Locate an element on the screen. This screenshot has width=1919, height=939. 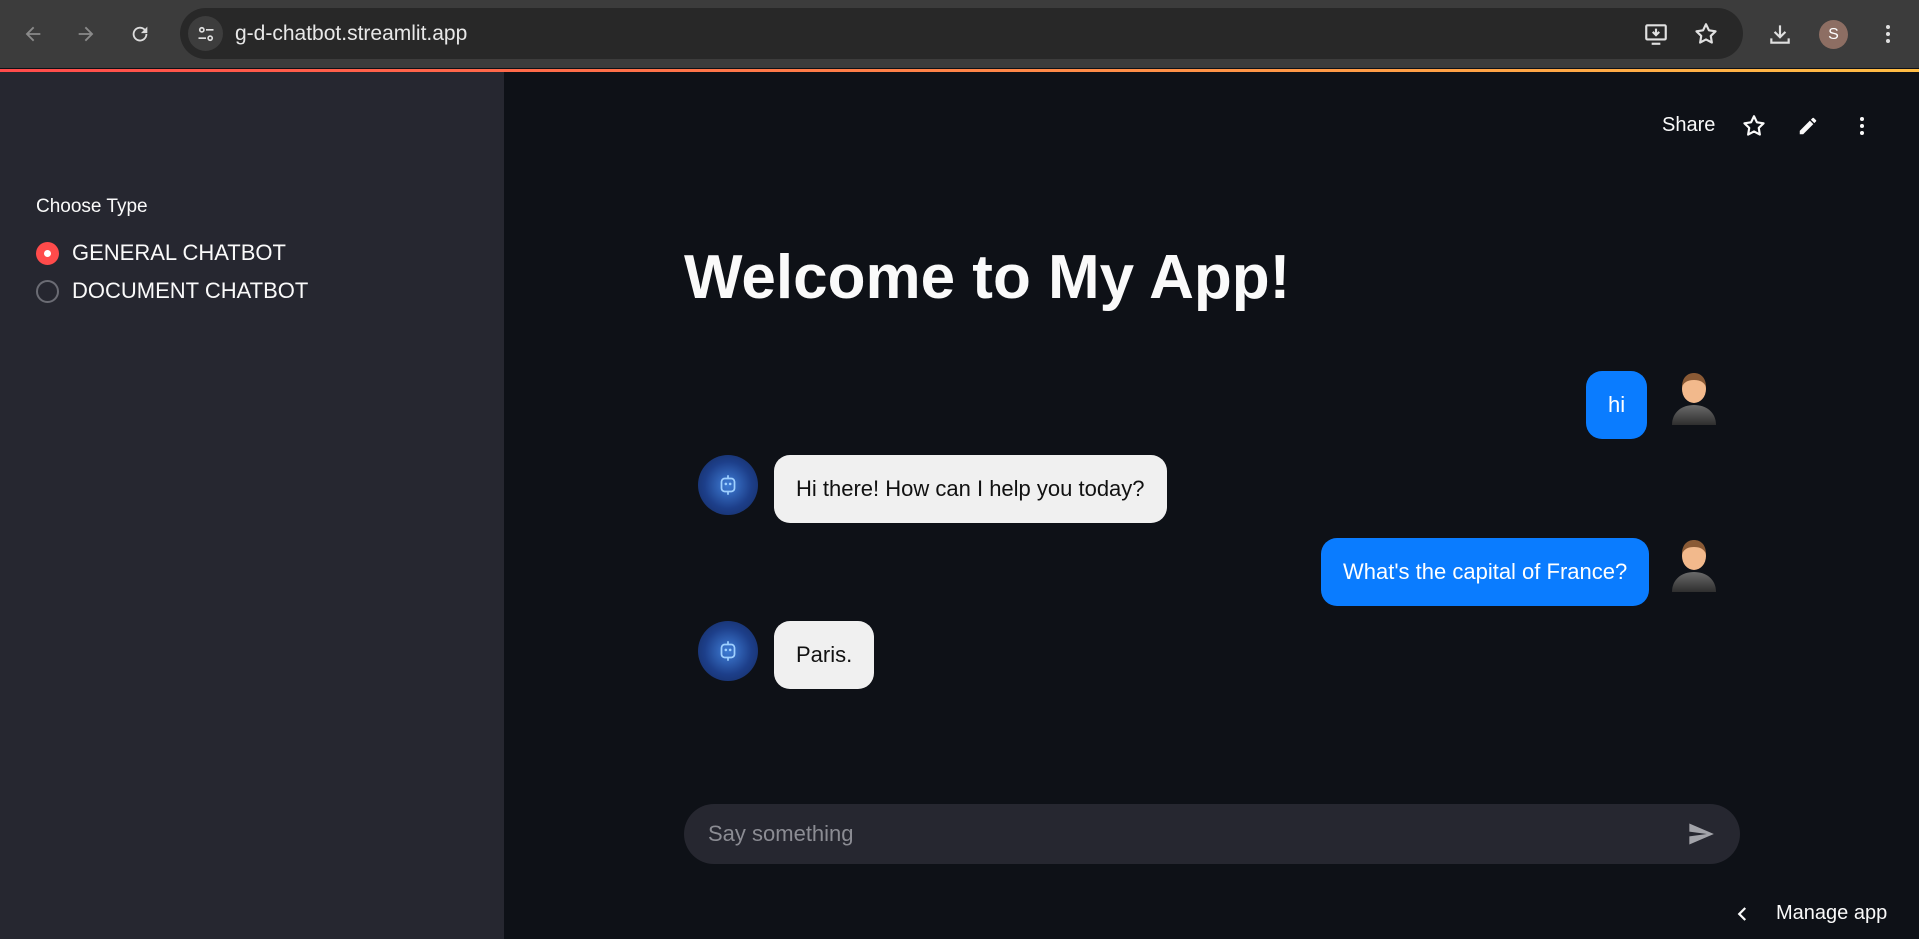
manage-app-label: Manage app is located at coordinates (1832, 913).